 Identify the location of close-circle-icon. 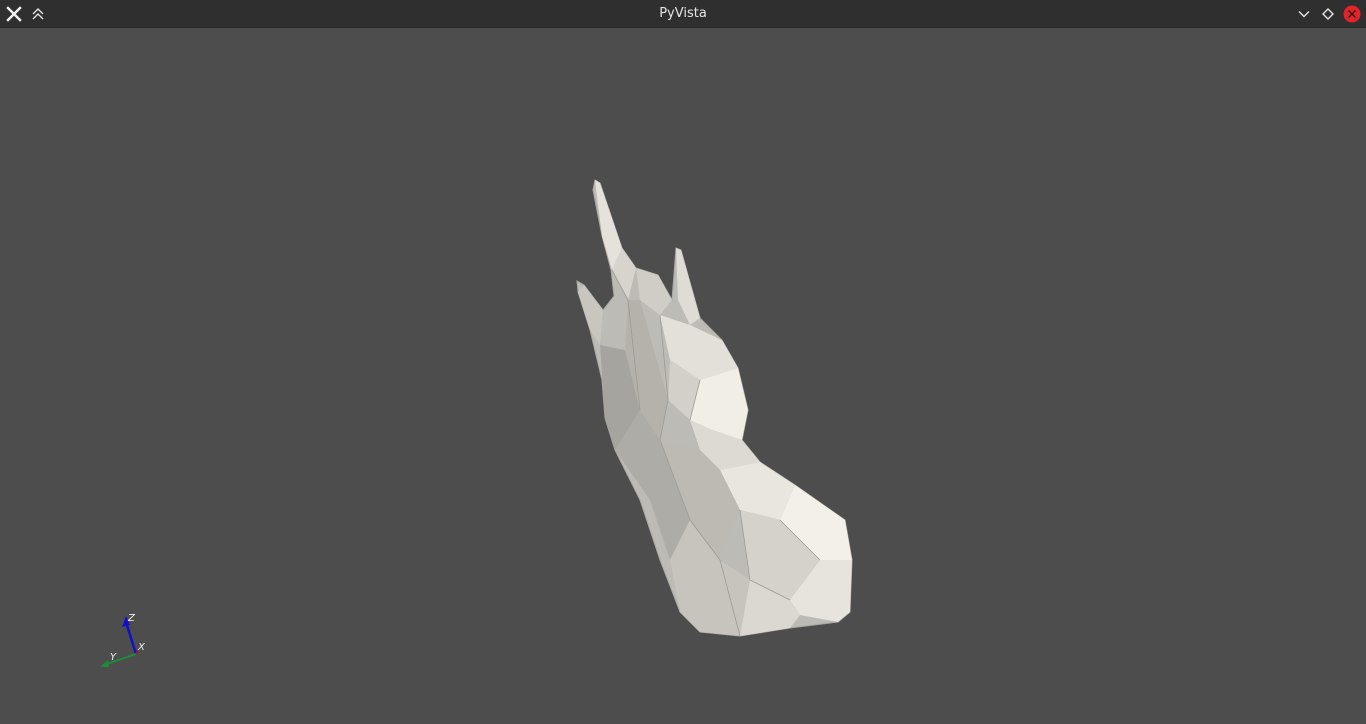
(1352, 14).